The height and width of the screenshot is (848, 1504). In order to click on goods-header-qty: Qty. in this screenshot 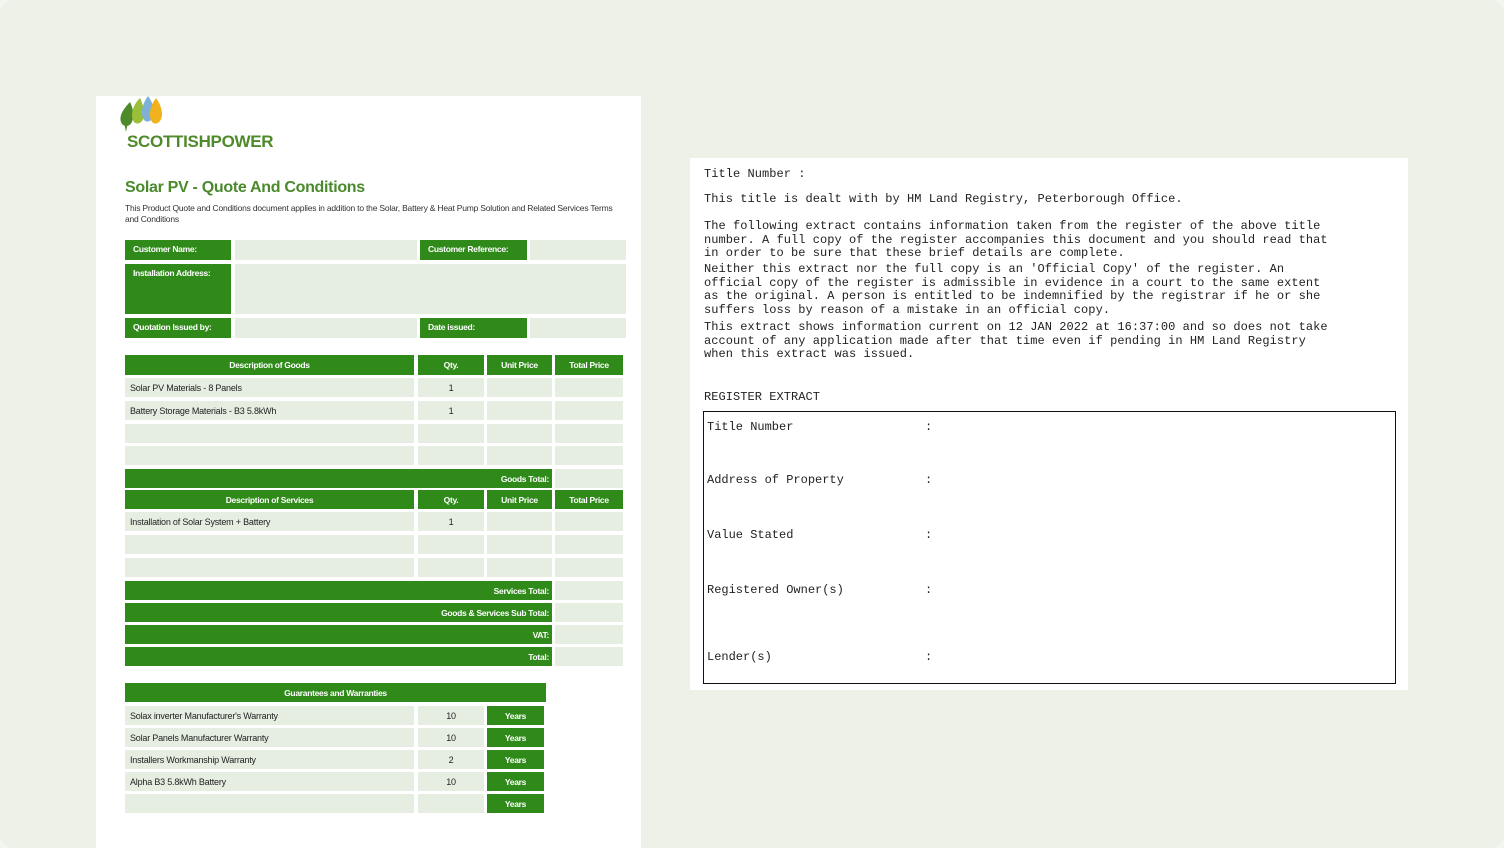, I will do `click(451, 365)`.